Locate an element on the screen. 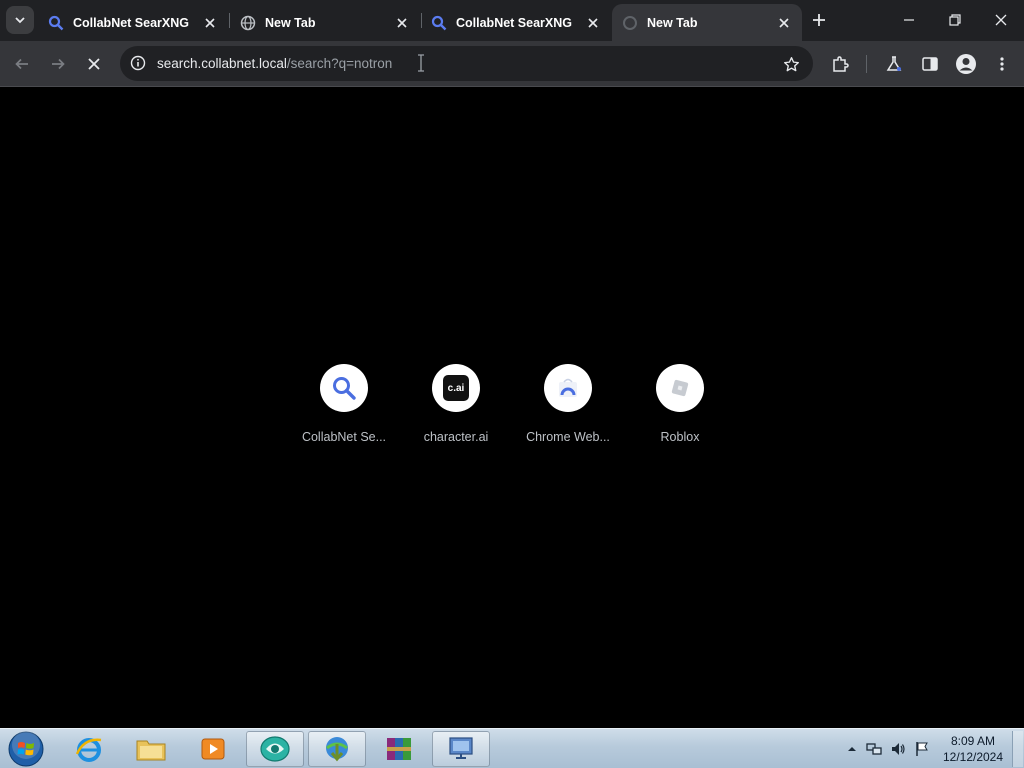 This screenshot has height=768, width=1024. shortcut-roblox: Roblox is located at coordinates (680, 409).